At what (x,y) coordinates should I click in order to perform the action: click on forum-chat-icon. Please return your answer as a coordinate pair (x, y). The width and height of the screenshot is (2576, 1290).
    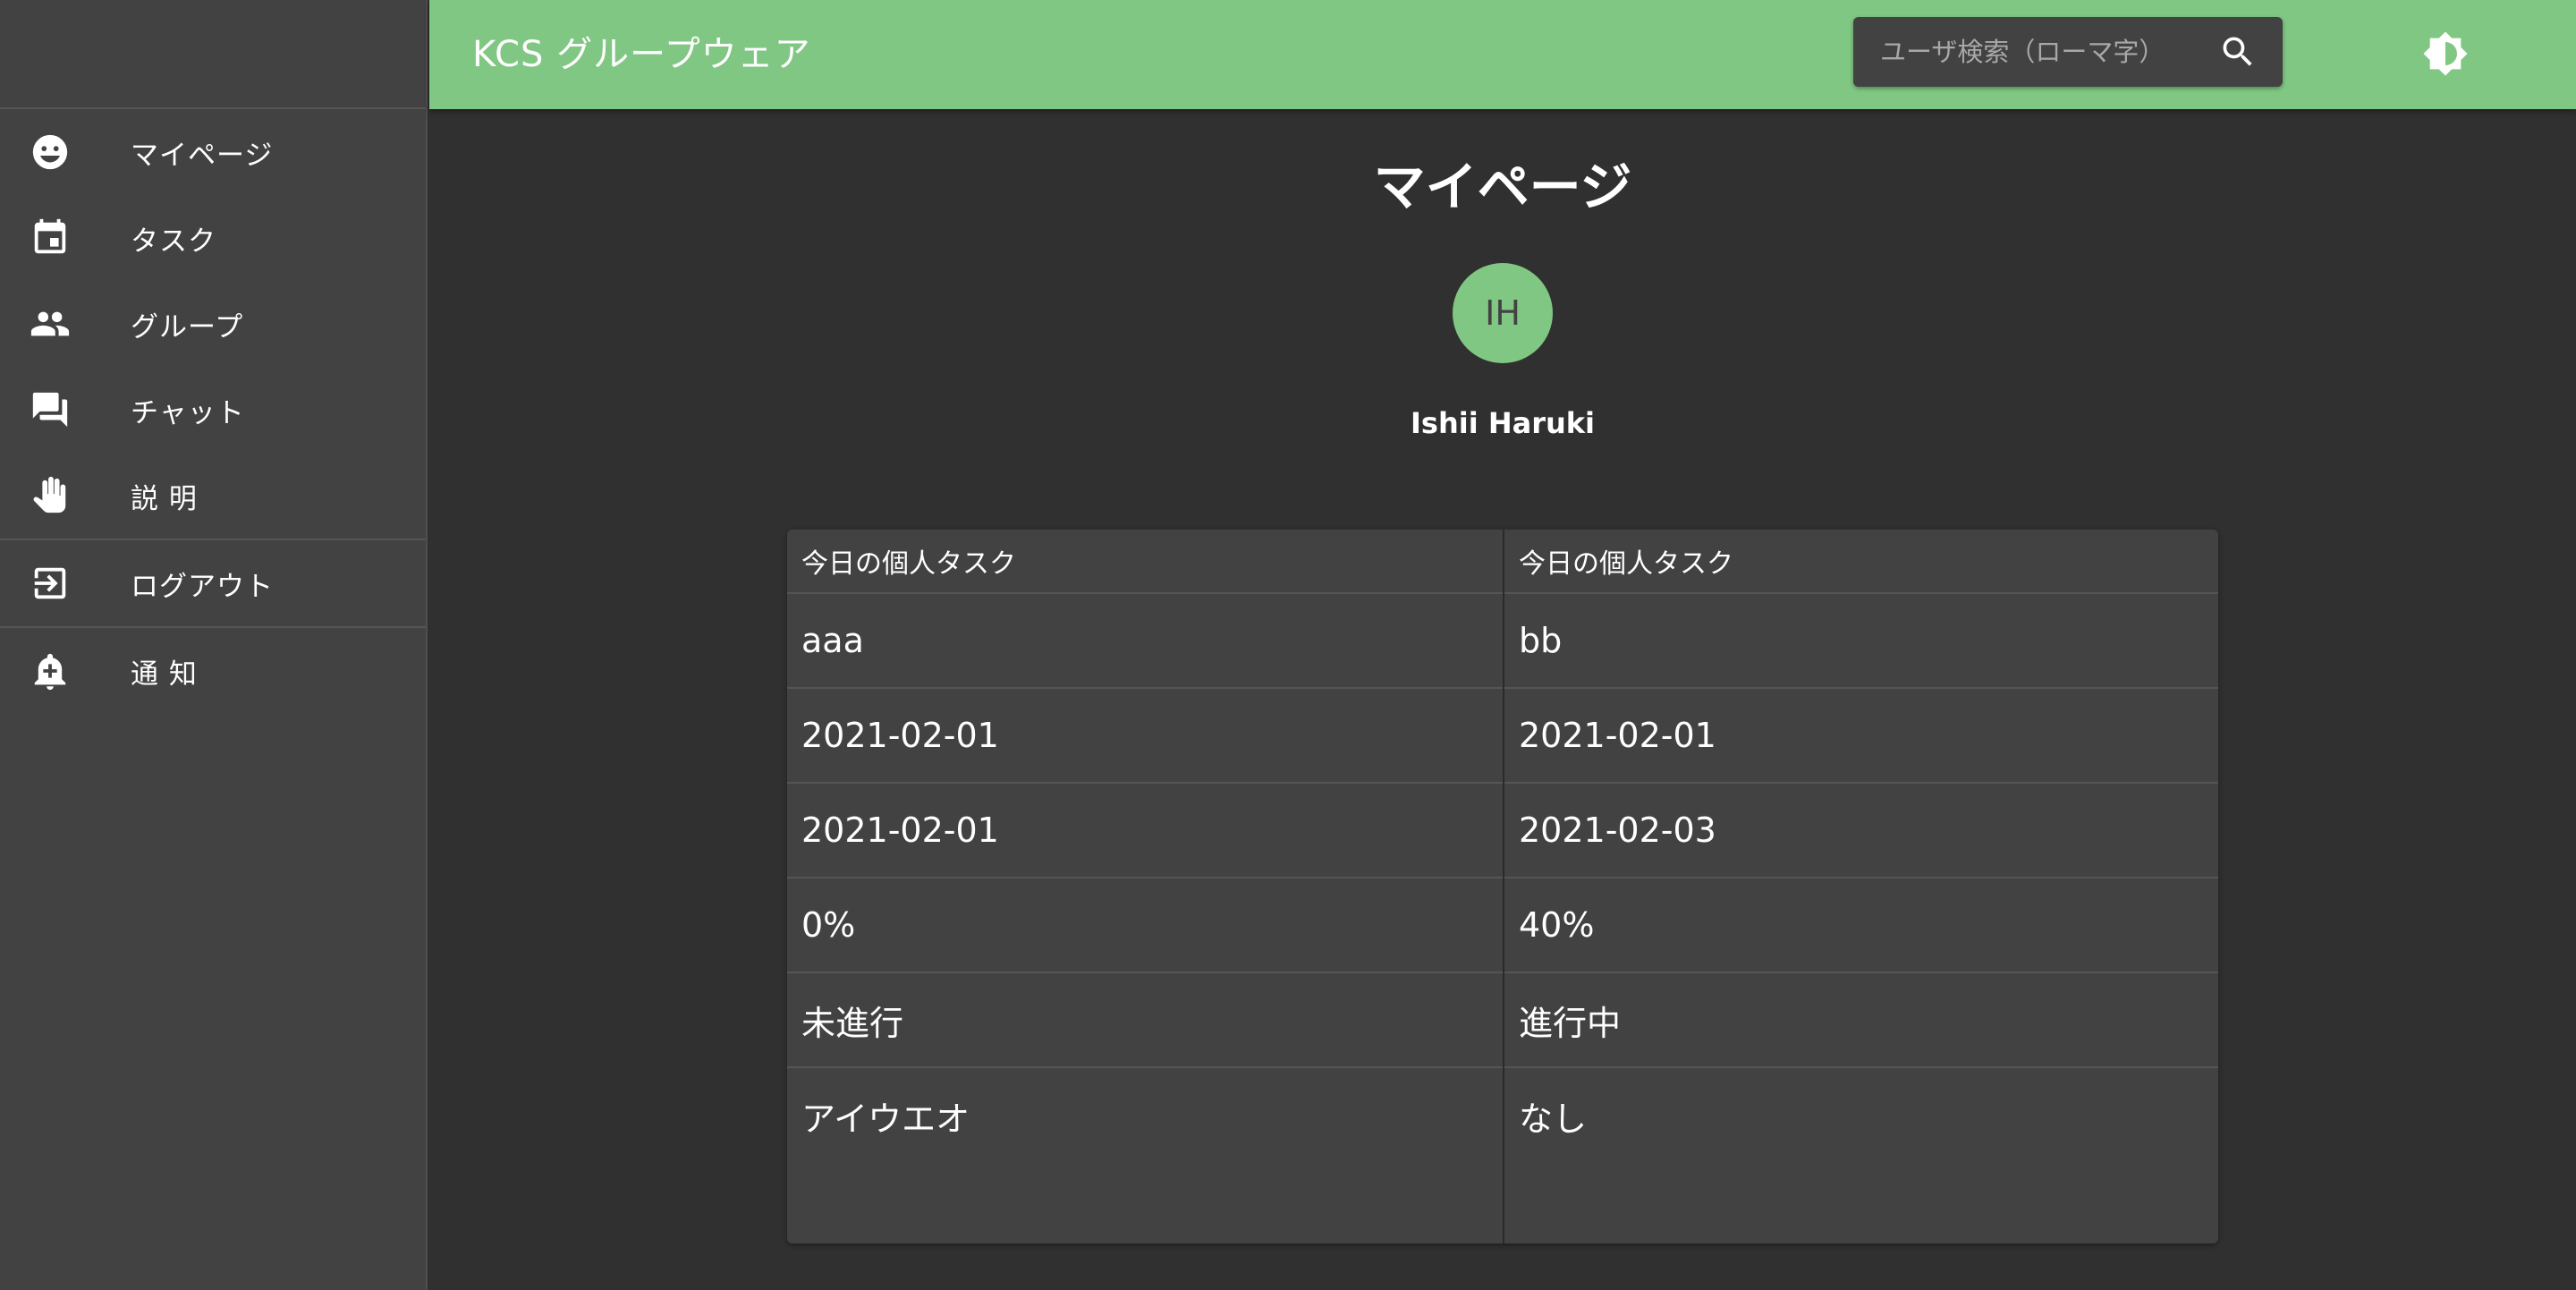
    Looking at the image, I should click on (50, 409).